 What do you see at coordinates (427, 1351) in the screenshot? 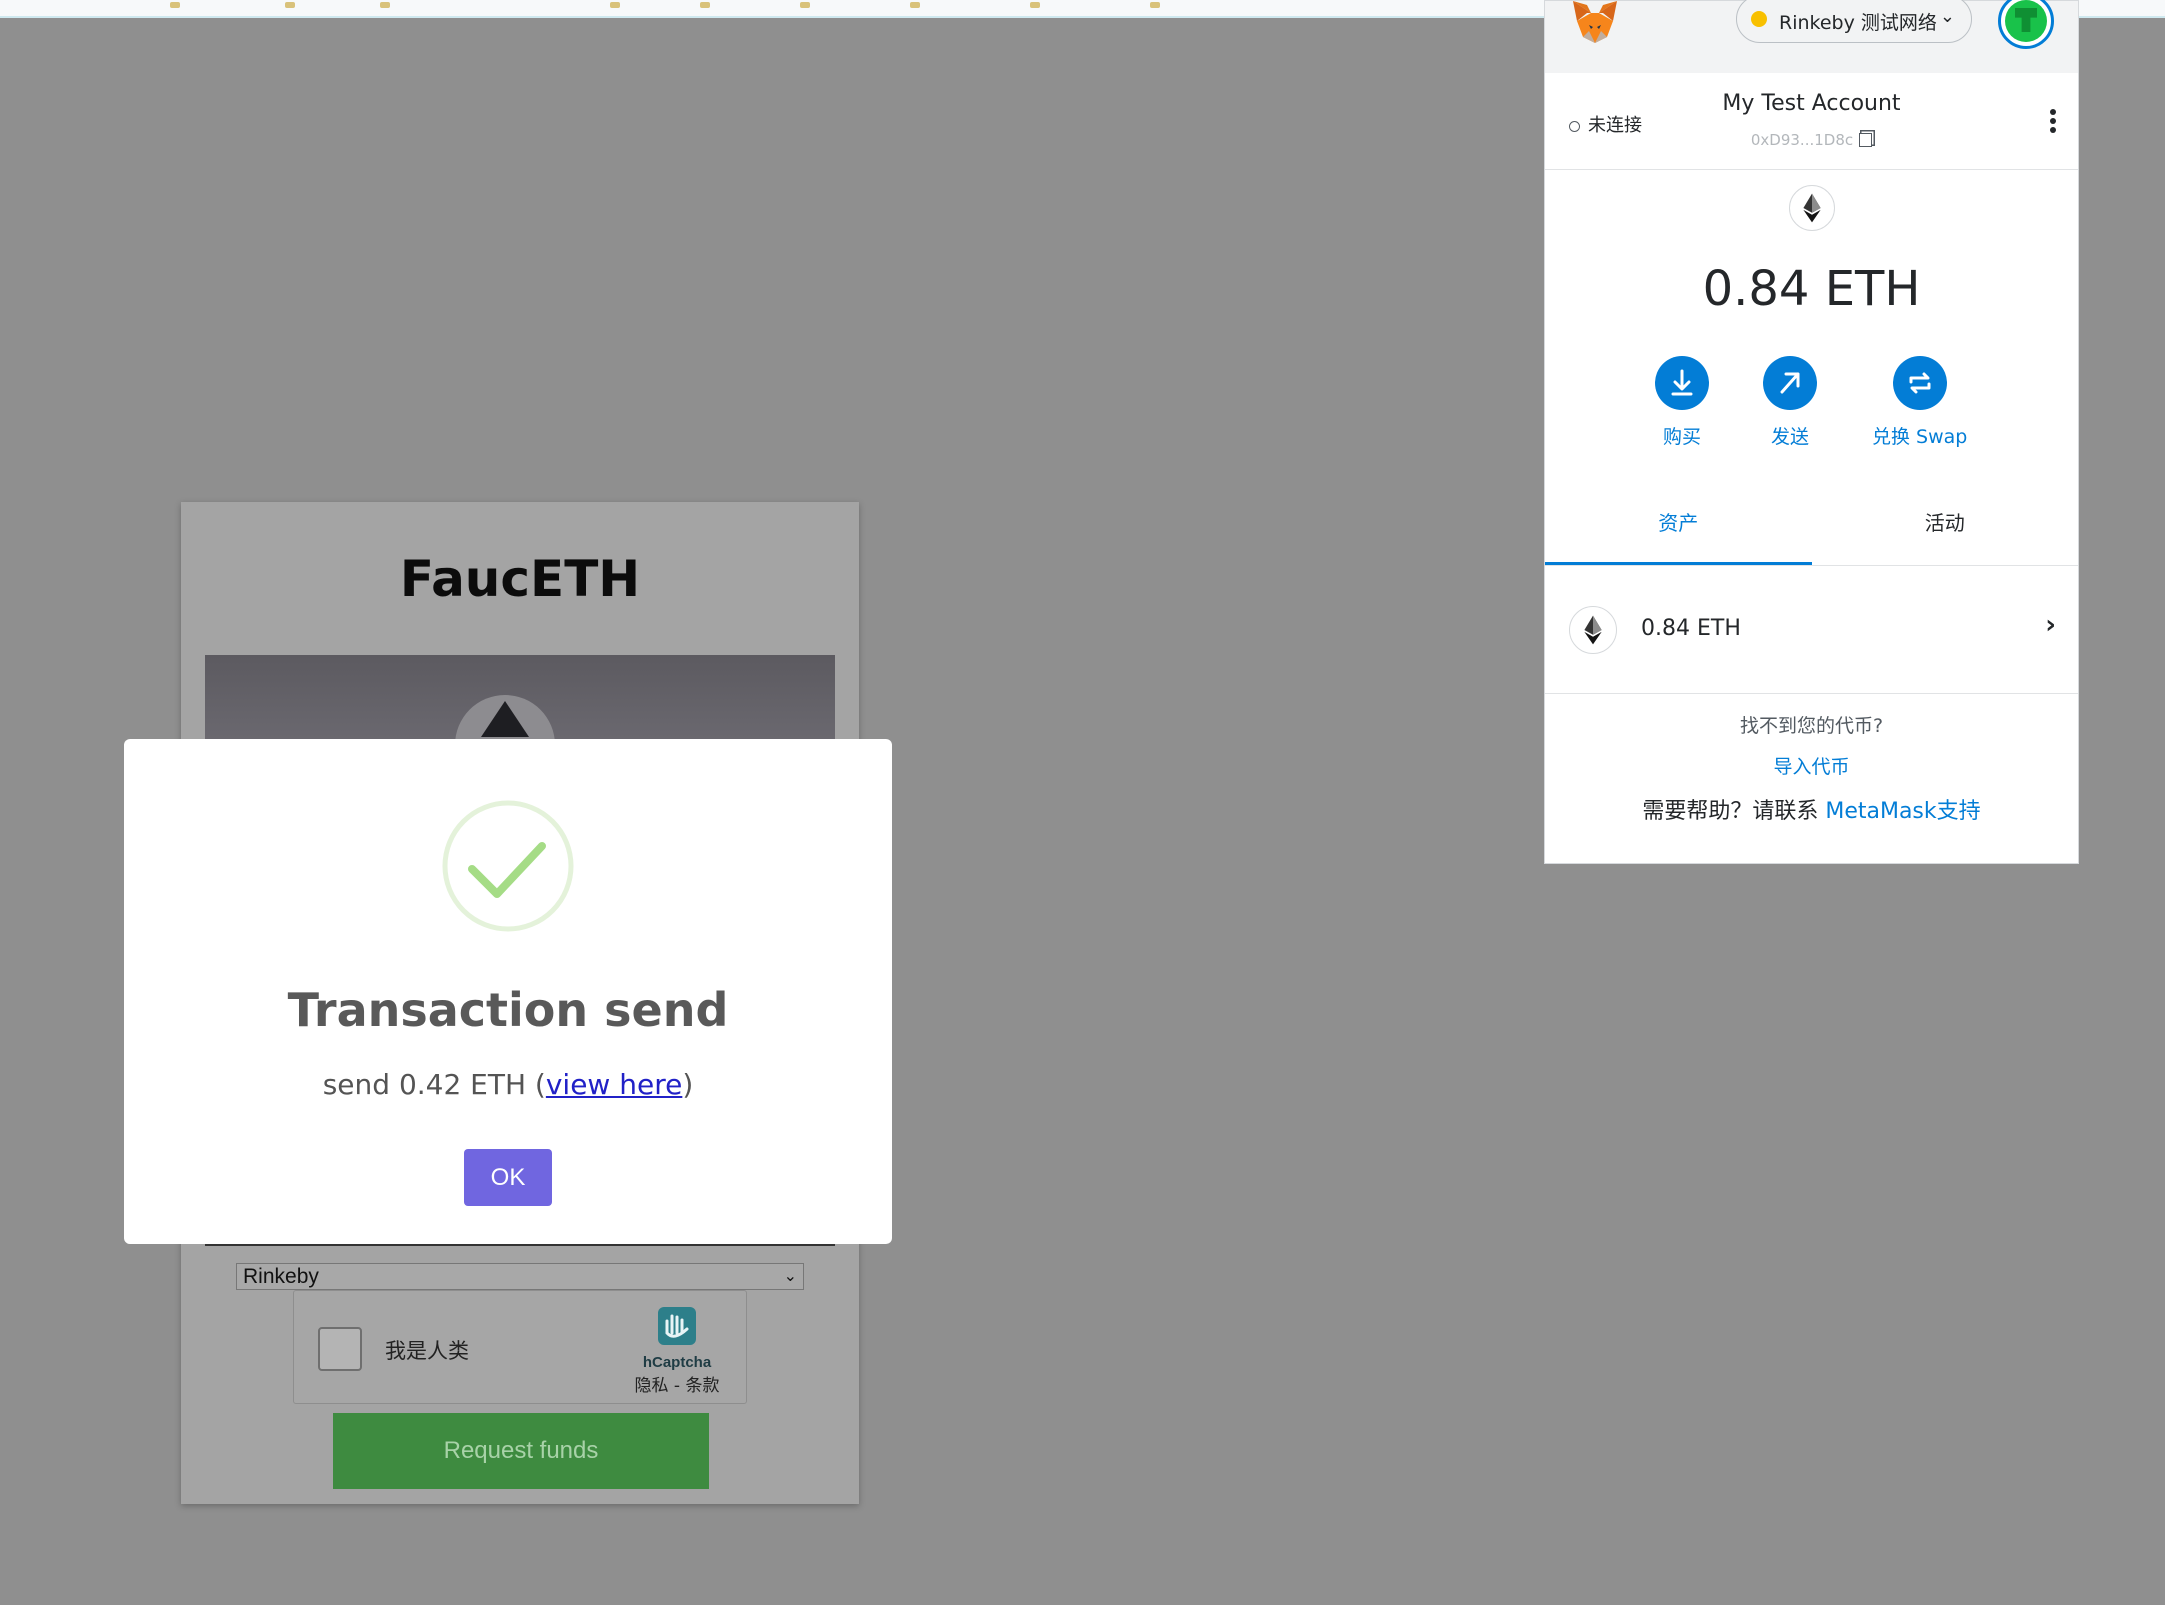
I see `captcha-label: 我是人类` at bounding box center [427, 1351].